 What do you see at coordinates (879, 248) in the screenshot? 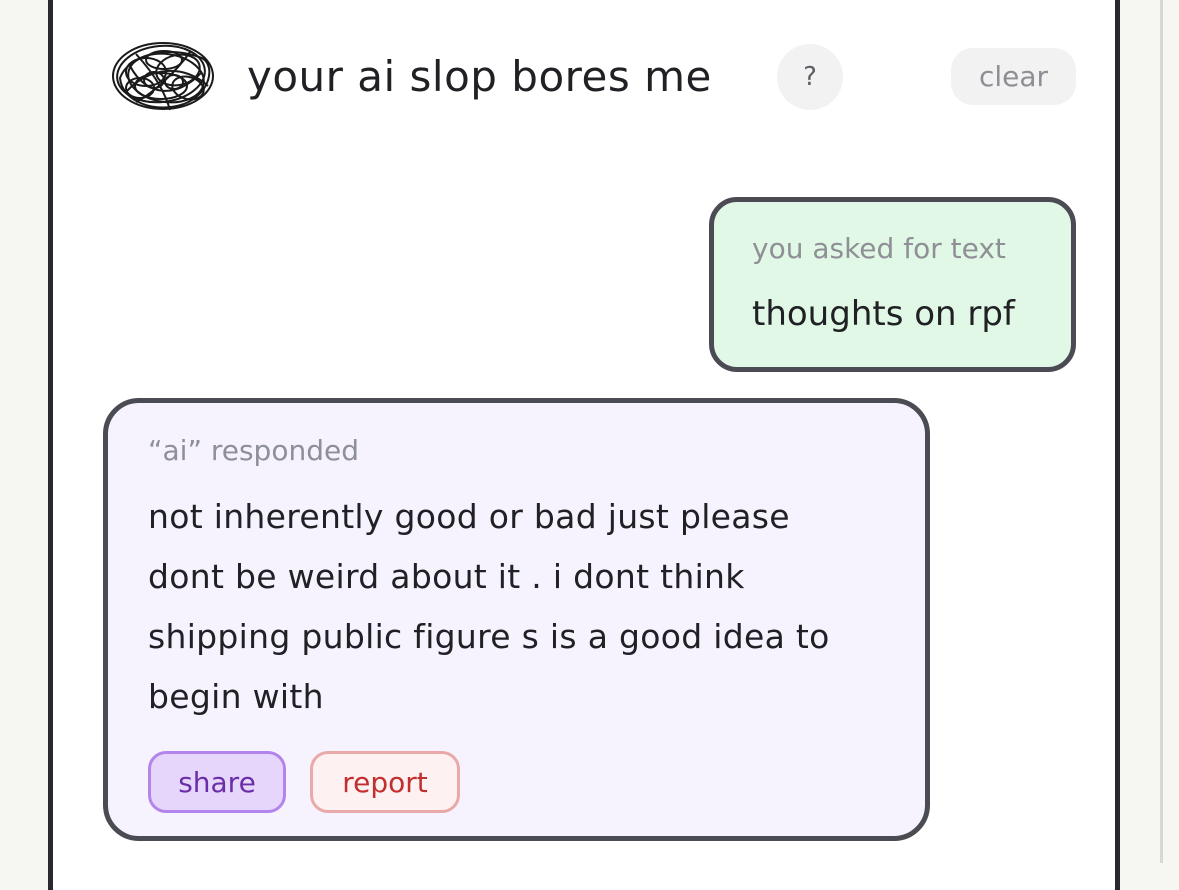
I see `user-message-label: you asked for text` at bounding box center [879, 248].